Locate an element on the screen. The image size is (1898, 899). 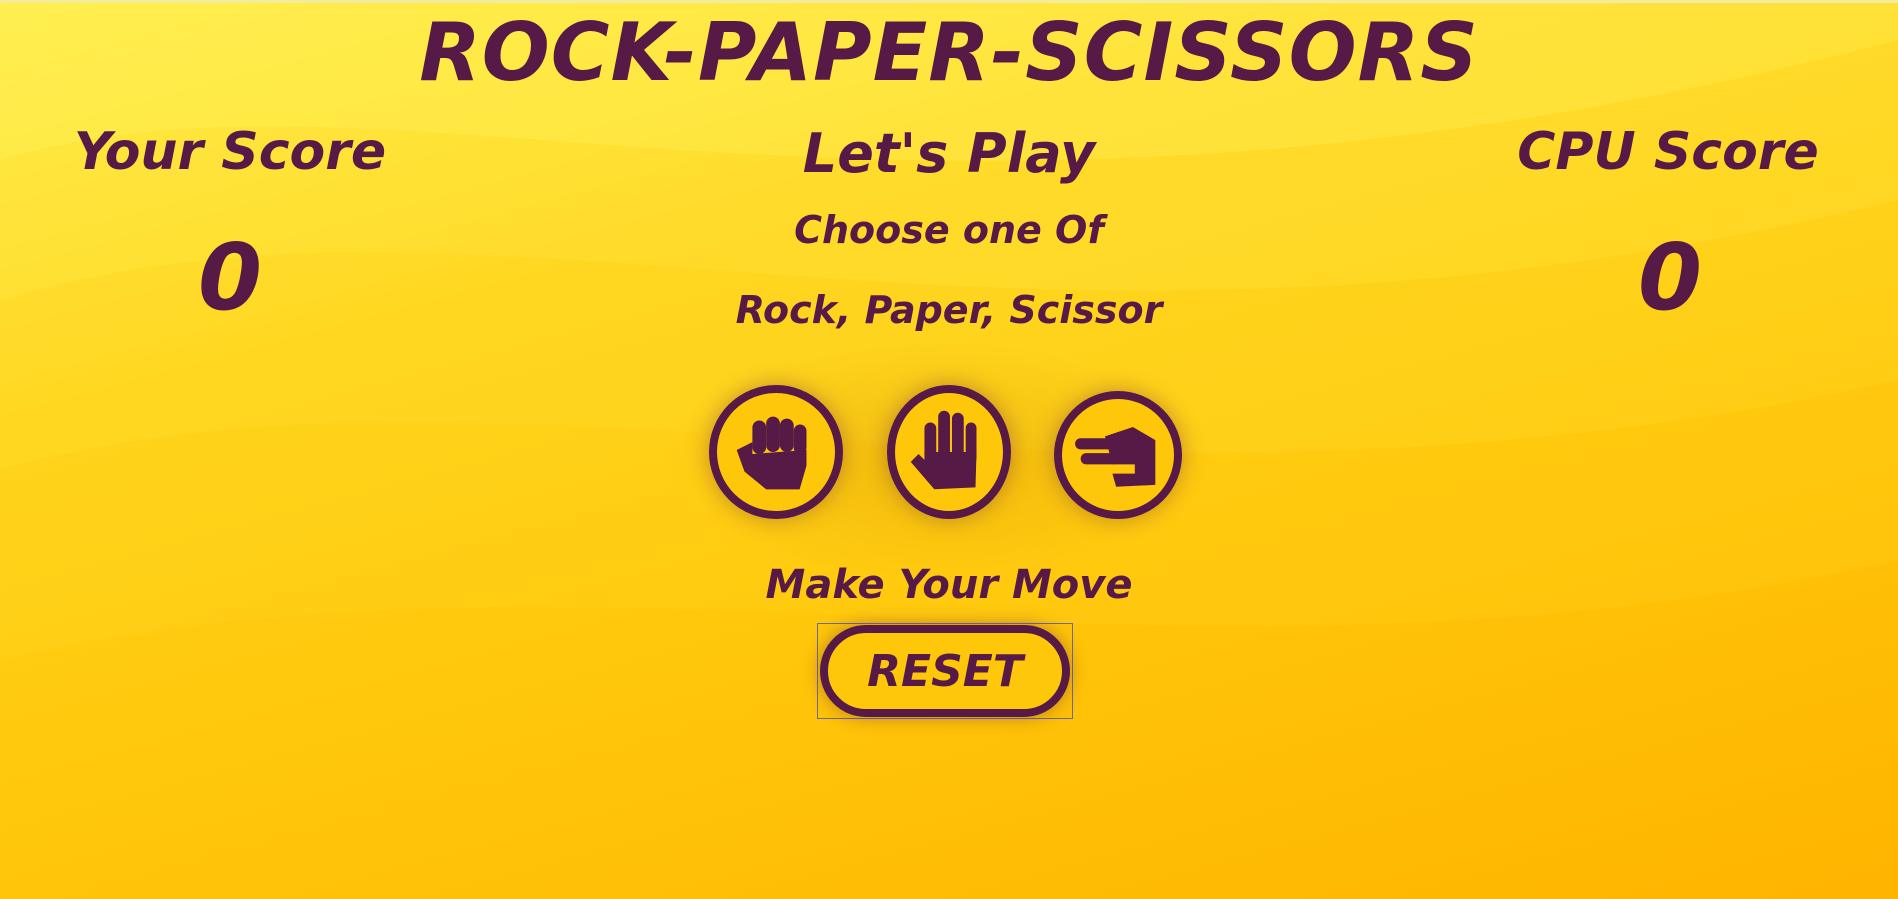
hand-scissors-icon is located at coordinates (1115, 457).